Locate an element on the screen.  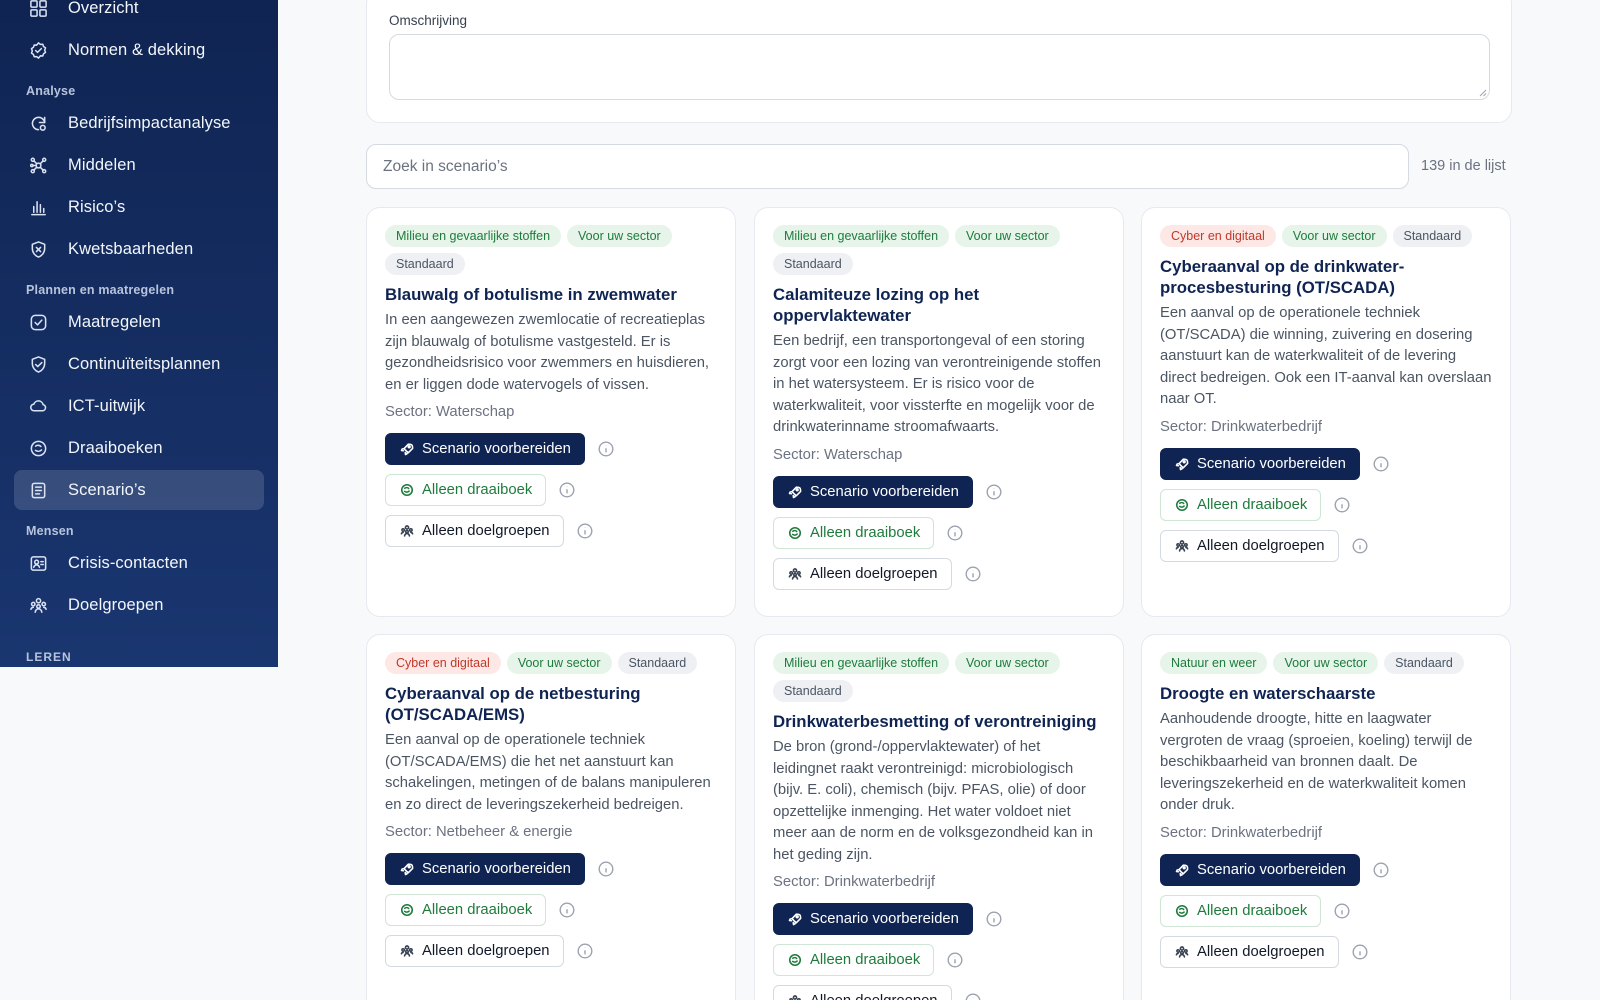
section-label-mensen: Mensen is located at coordinates (50, 531).